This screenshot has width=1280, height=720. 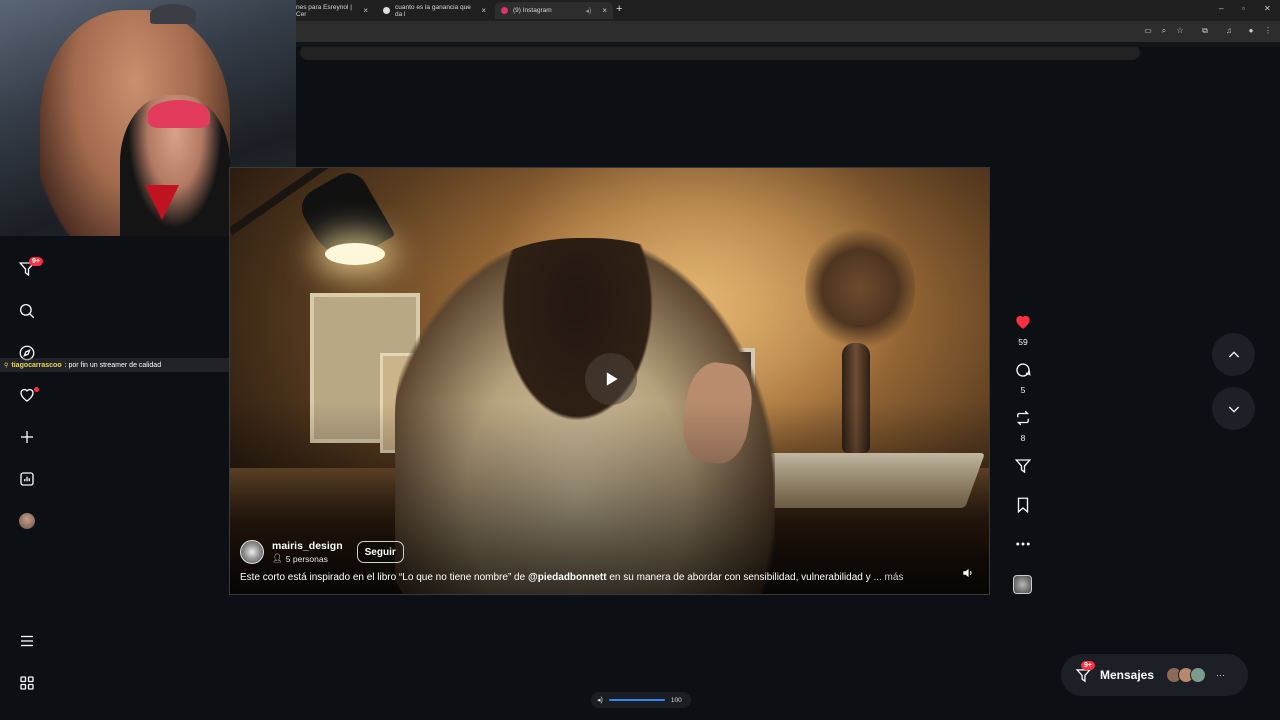 I want to click on caption-more-link: ... más, so click(x=888, y=577).